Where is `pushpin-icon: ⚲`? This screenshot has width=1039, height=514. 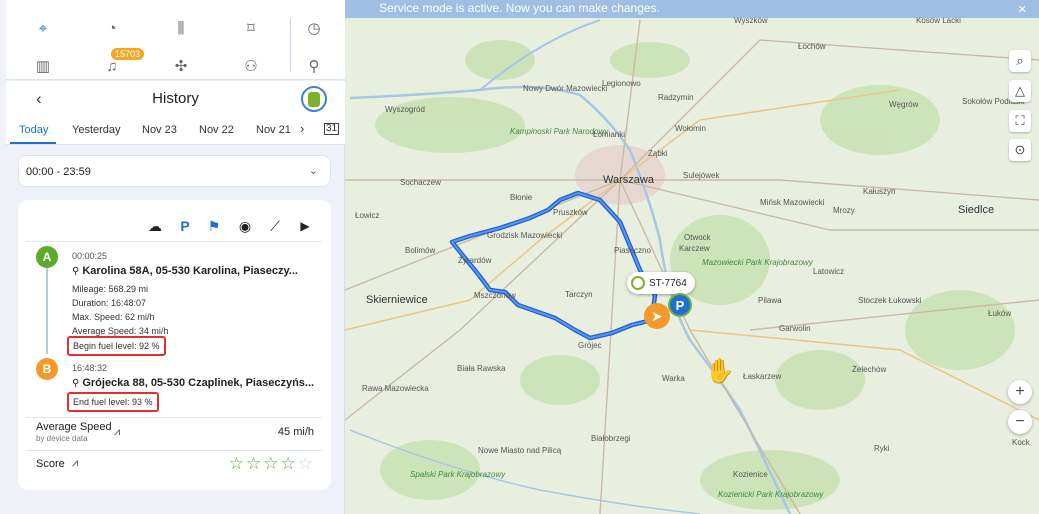 pushpin-icon: ⚲ is located at coordinates (314, 66).